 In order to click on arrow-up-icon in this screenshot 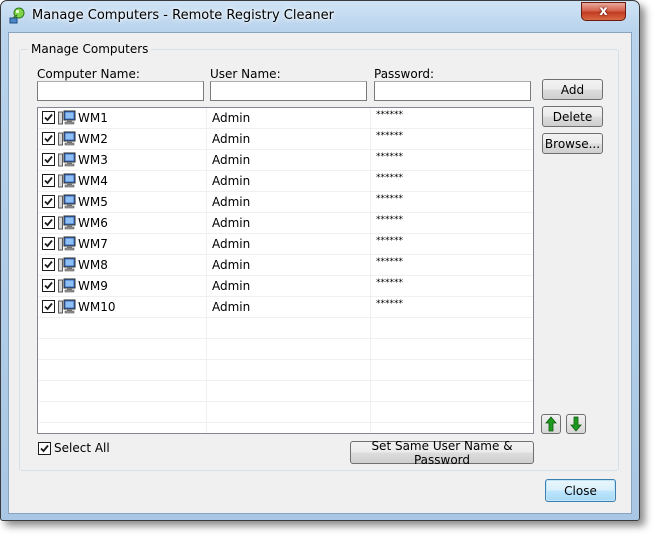, I will do `click(551, 424)`.